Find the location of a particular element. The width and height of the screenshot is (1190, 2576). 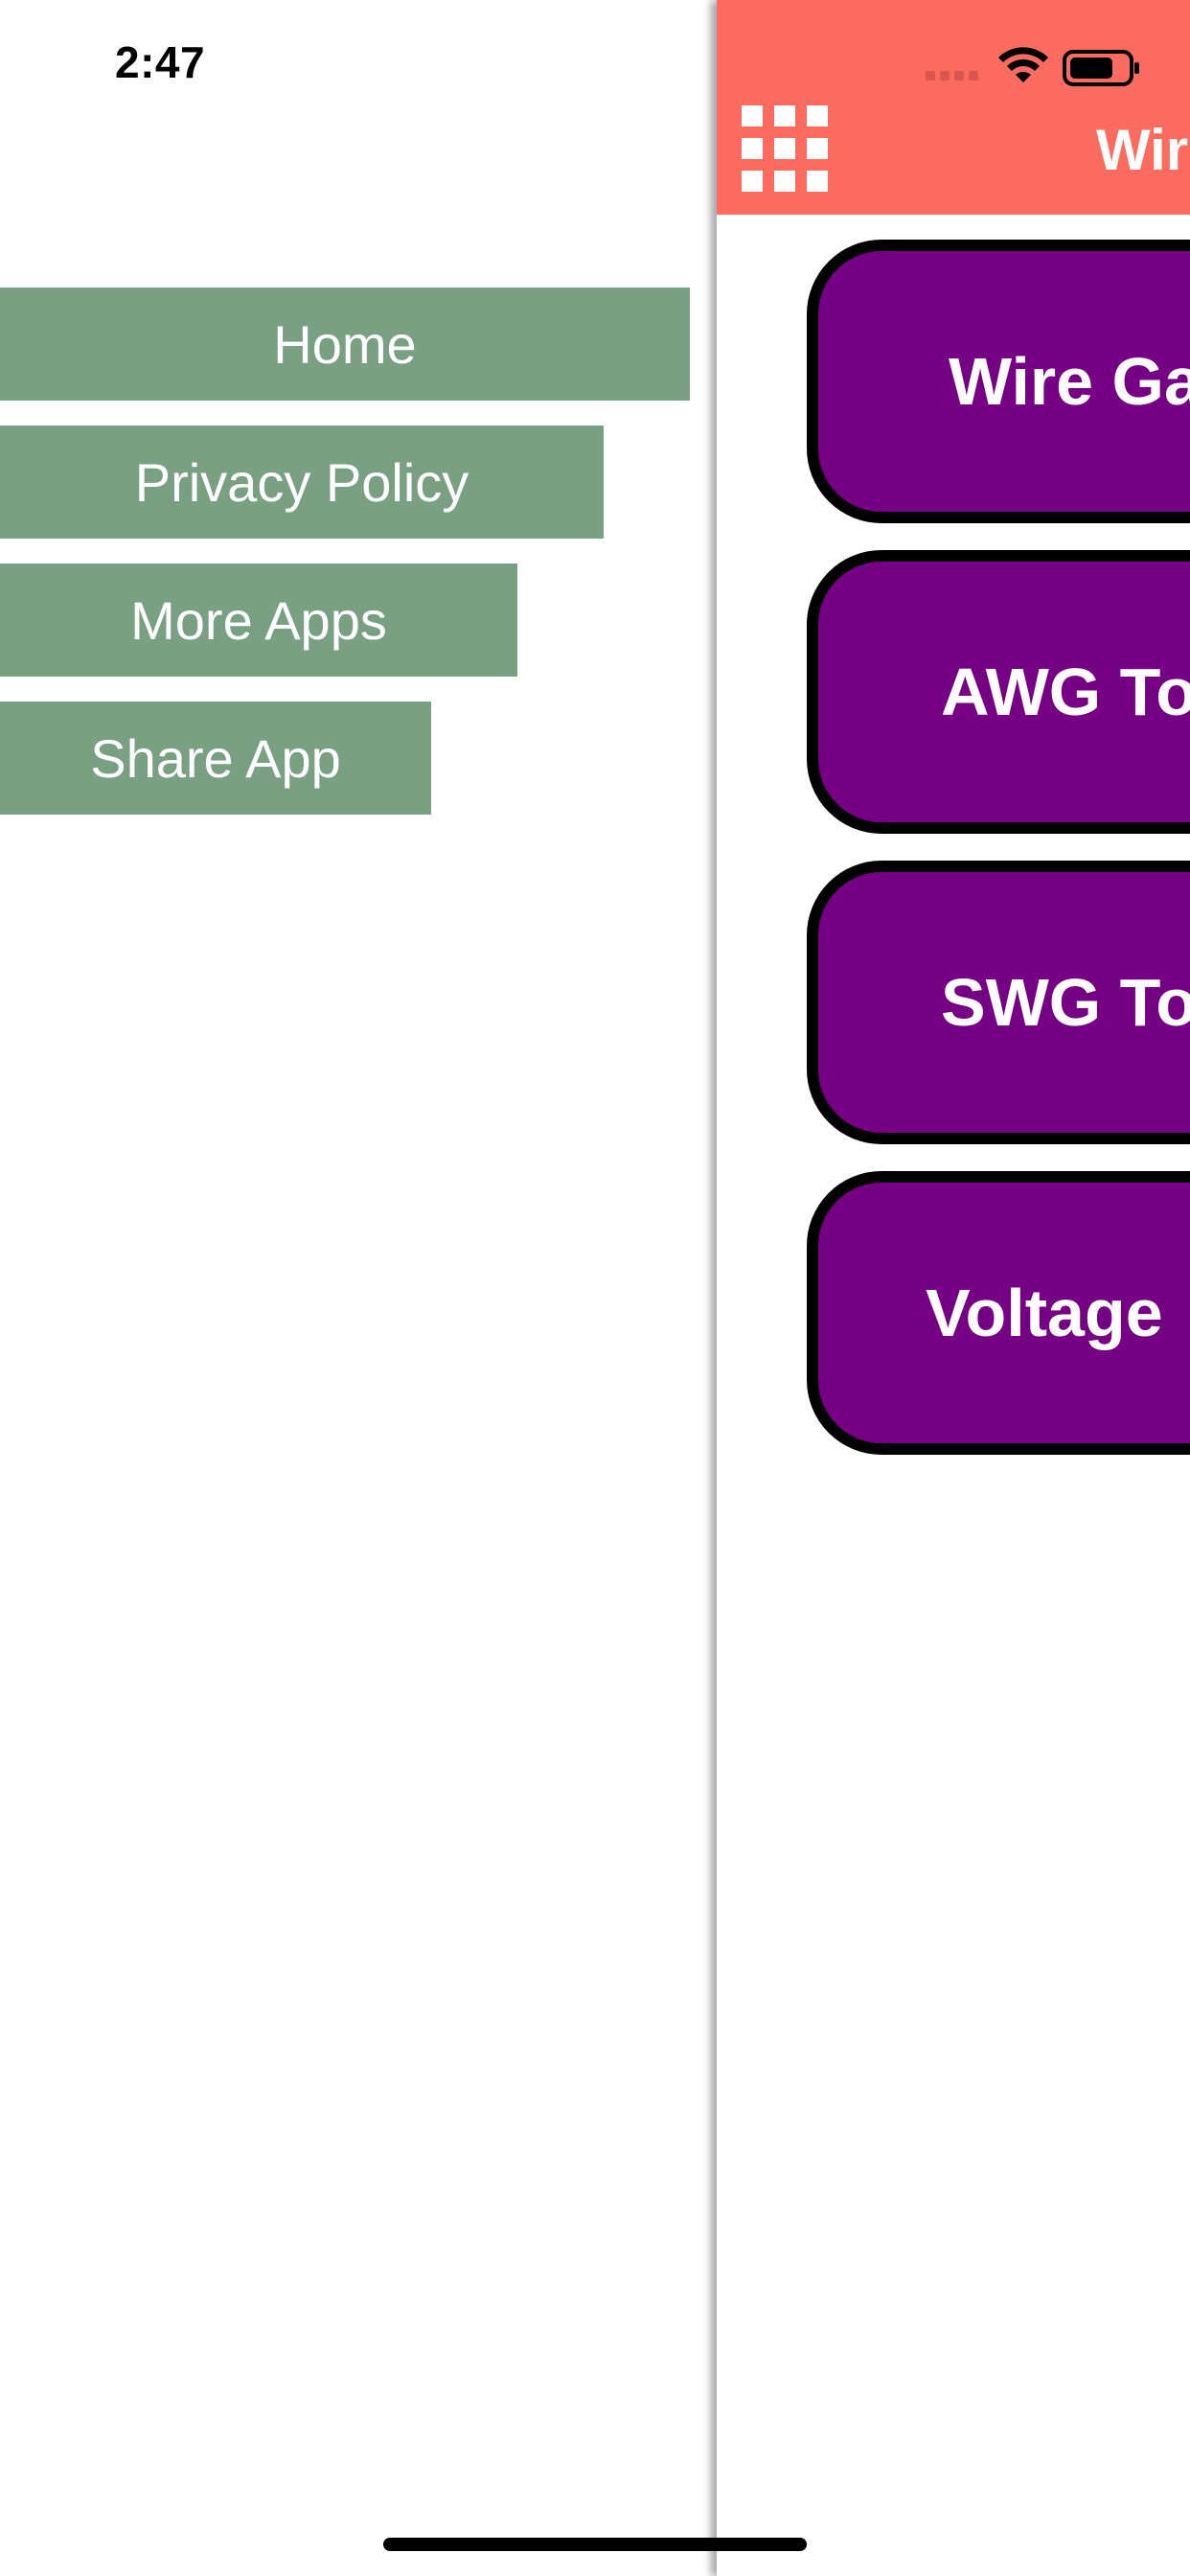

wire-gauge-button: Wire Ga is located at coordinates (999, 381).